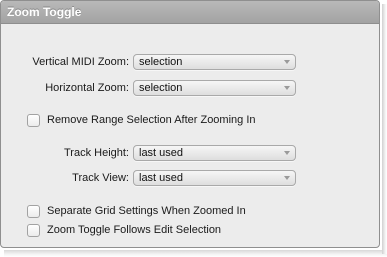 The width and height of the screenshot is (387, 257). I want to click on horizontal-zoom-value: selection, so click(161, 88).